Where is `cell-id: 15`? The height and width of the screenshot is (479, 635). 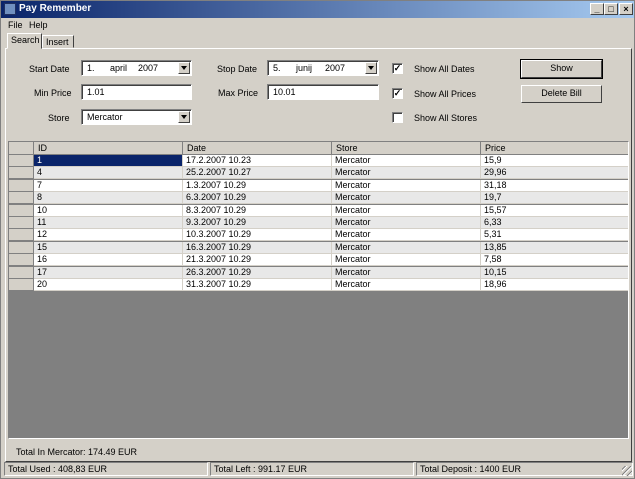 cell-id: 15 is located at coordinates (108, 247).